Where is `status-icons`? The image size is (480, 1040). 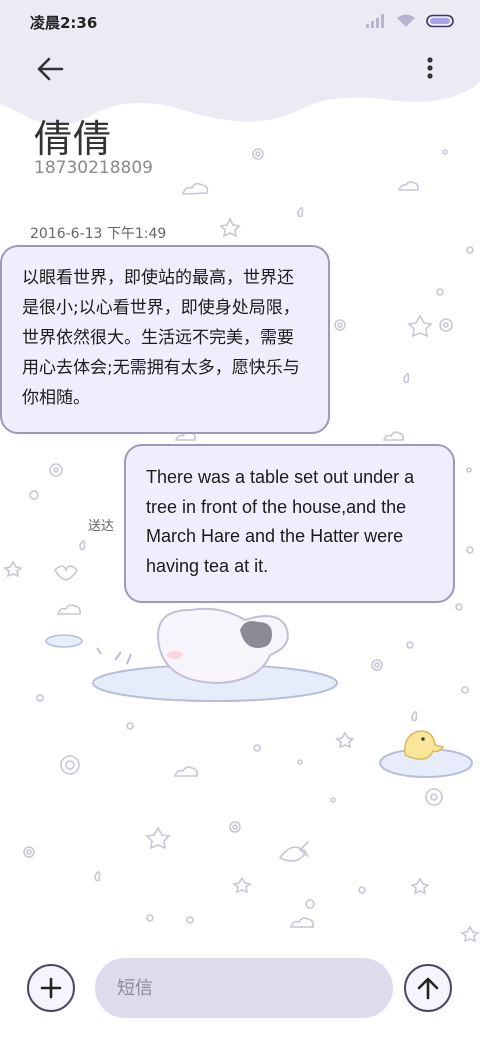 status-icons is located at coordinates (411, 21).